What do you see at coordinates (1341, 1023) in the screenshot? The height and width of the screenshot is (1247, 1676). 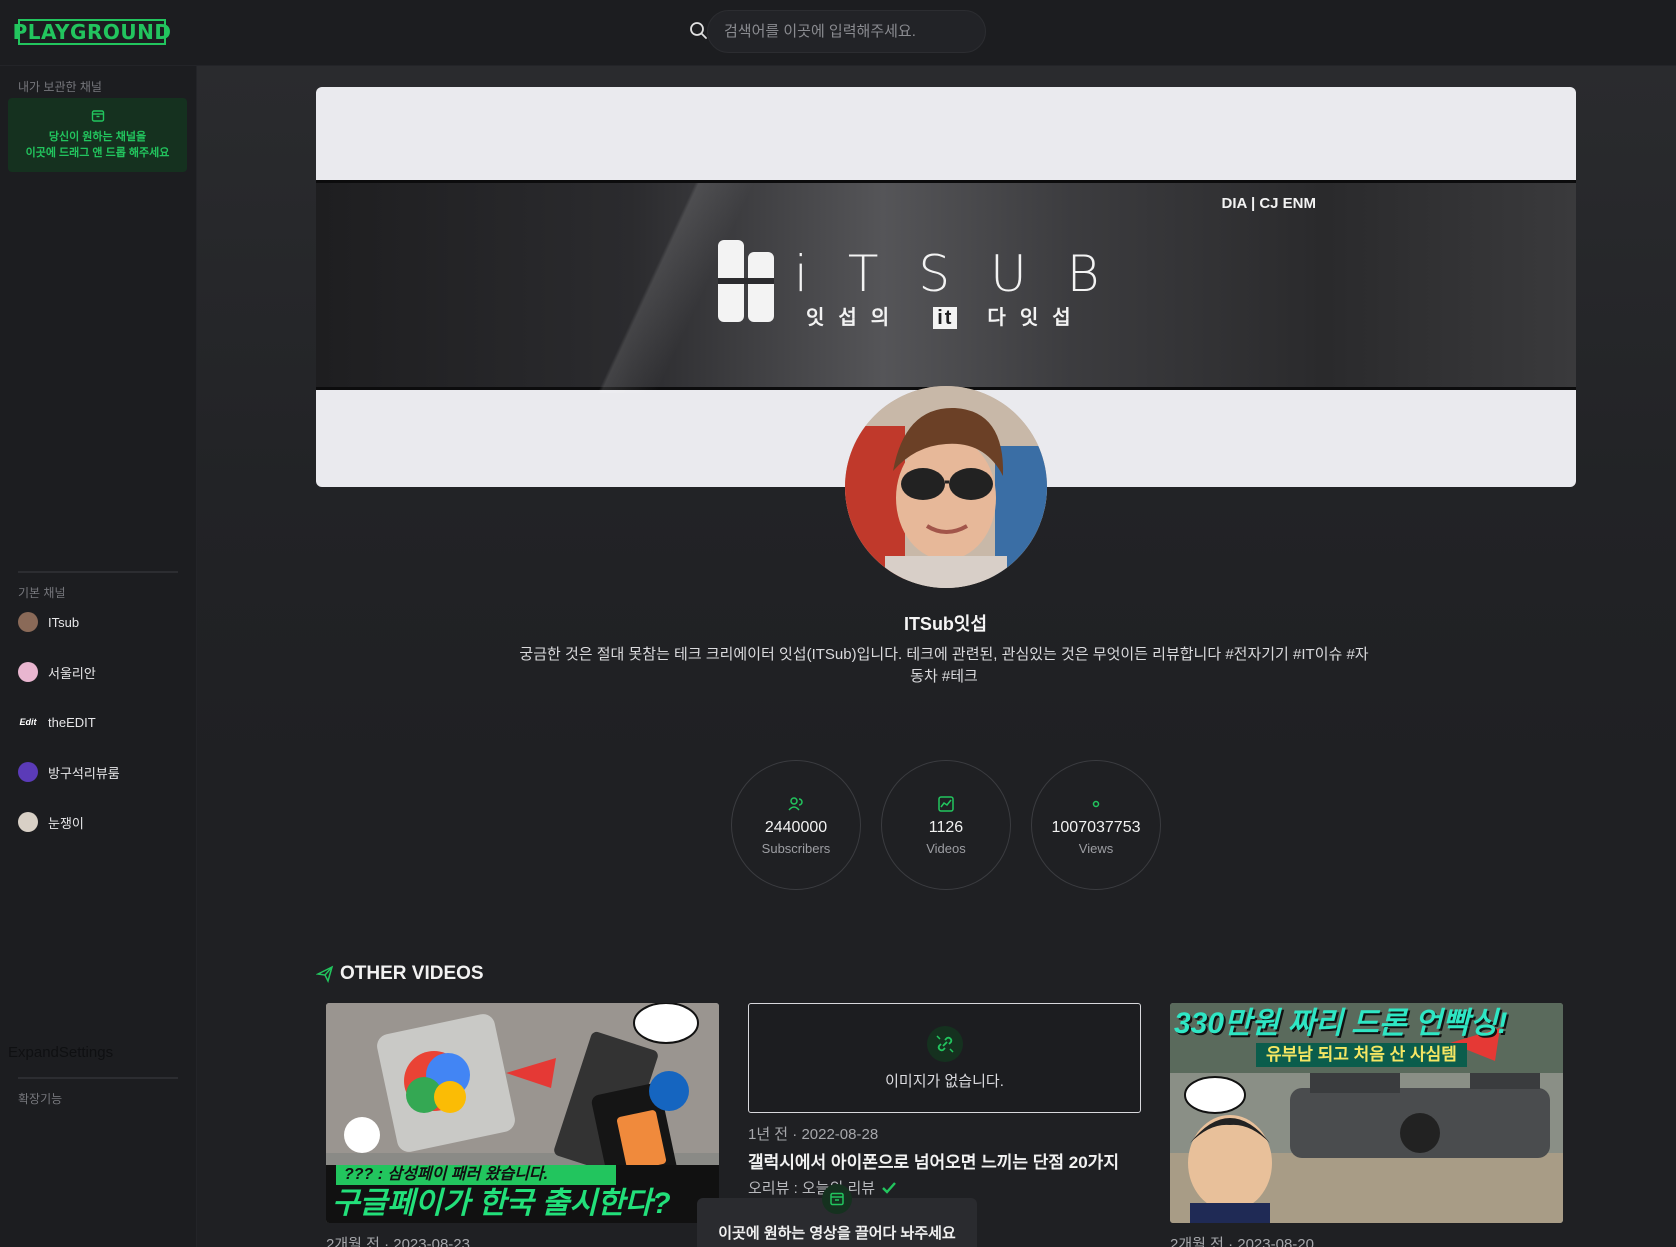 I see `thumbnail-caption-top: 330만원 짜리 드론 언빡싱!` at bounding box center [1341, 1023].